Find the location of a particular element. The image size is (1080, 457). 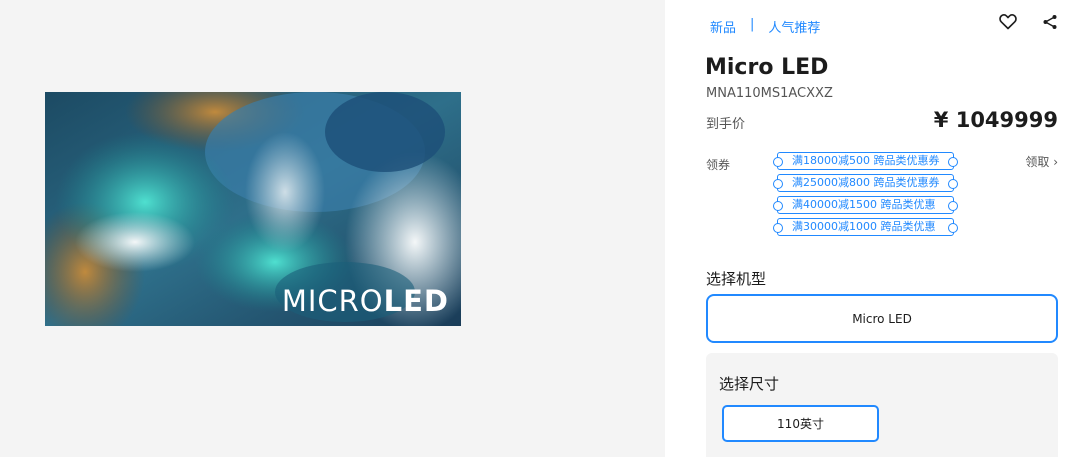

action-icons is located at coordinates (1029, 22).